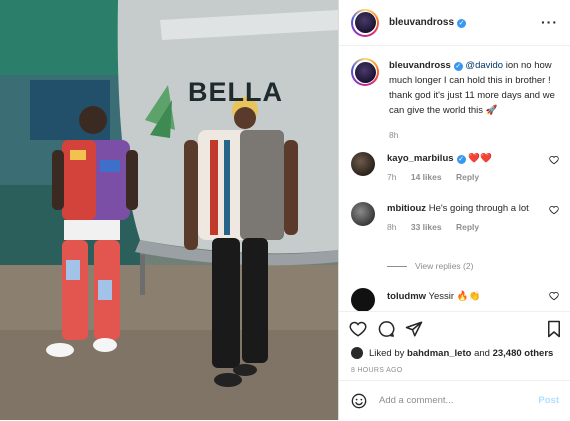 Image resolution: width=570 pixels, height=421 pixels. Describe the element at coordinates (548, 400) in the screenshot. I see `post-comment-button: Post` at that location.